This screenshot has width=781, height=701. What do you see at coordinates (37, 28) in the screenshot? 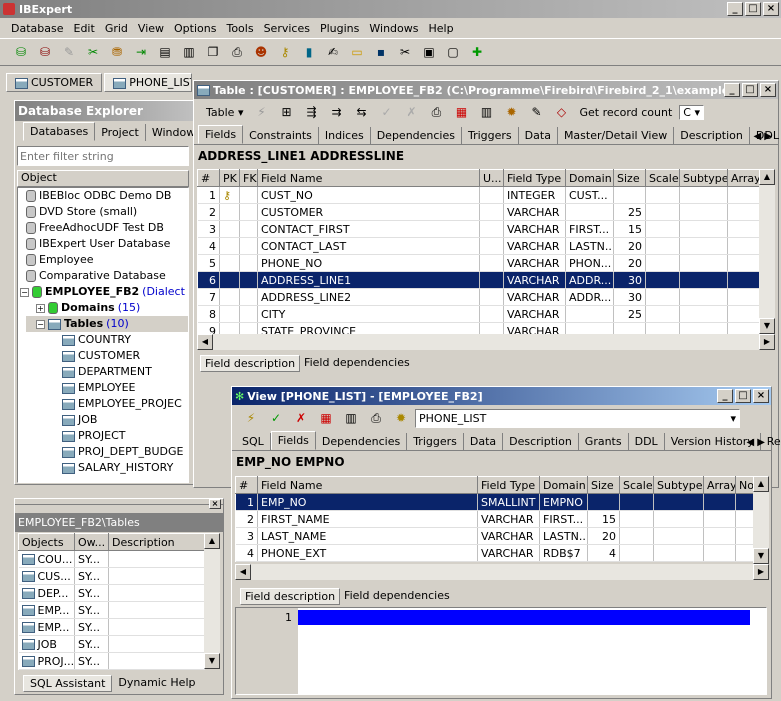
I see `menu-database: Database` at bounding box center [37, 28].